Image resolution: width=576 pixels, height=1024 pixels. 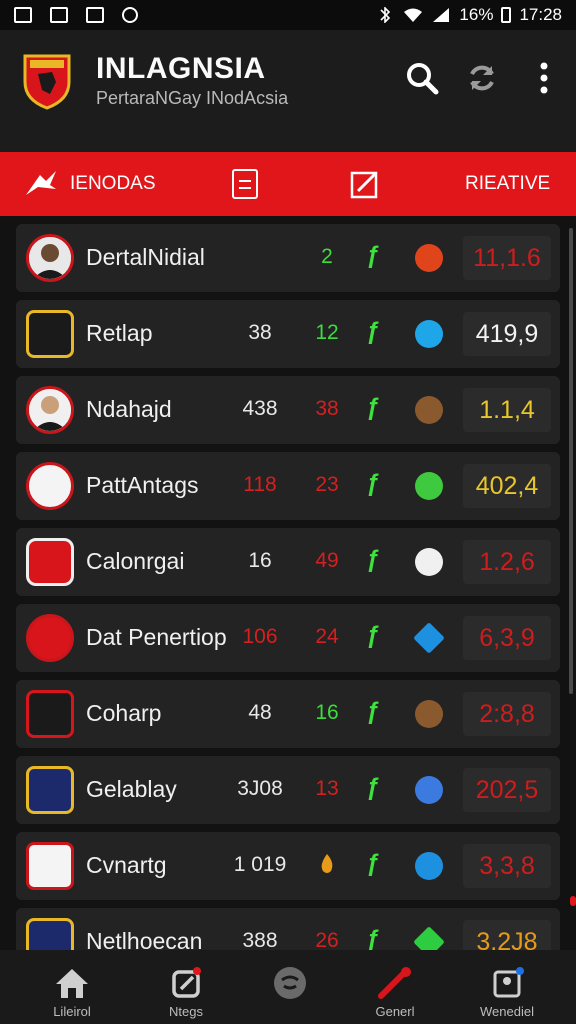 What do you see at coordinates (131, 789) in the screenshot?
I see `row-name: Gelablay` at bounding box center [131, 789].